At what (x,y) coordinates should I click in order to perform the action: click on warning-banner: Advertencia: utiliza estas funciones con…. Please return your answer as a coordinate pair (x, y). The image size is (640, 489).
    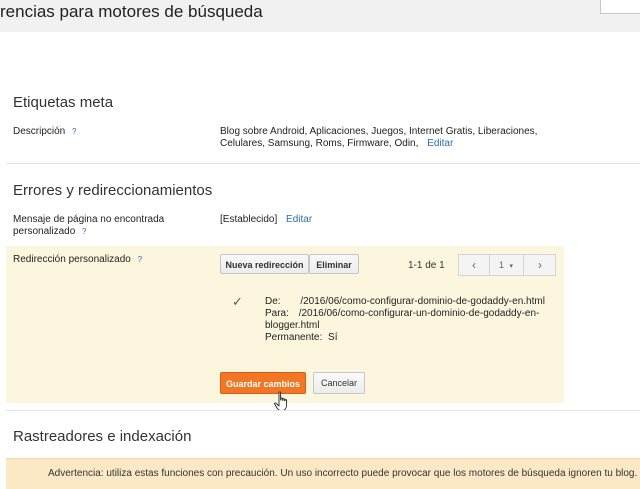
    Looking at the image, I should click on (323, 473).